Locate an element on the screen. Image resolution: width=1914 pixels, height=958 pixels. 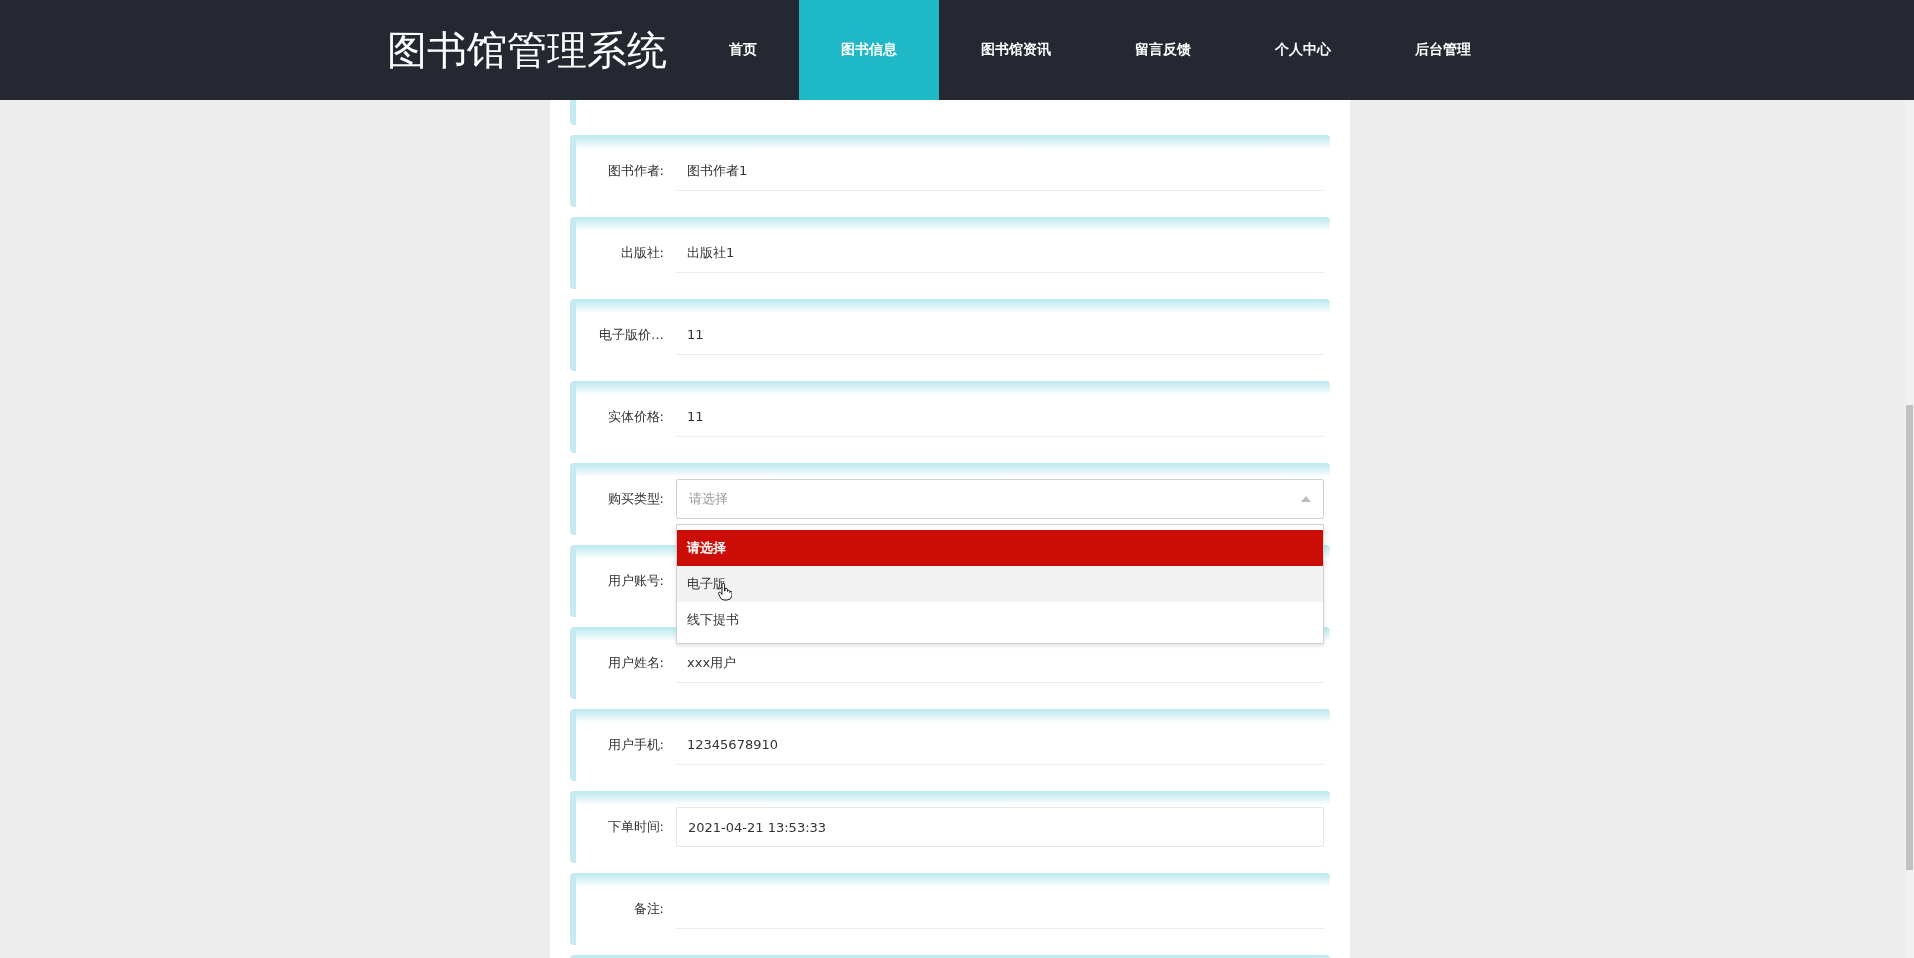
site-logo-title: 图书馆管理系统 is located at coordinates (527, 50).